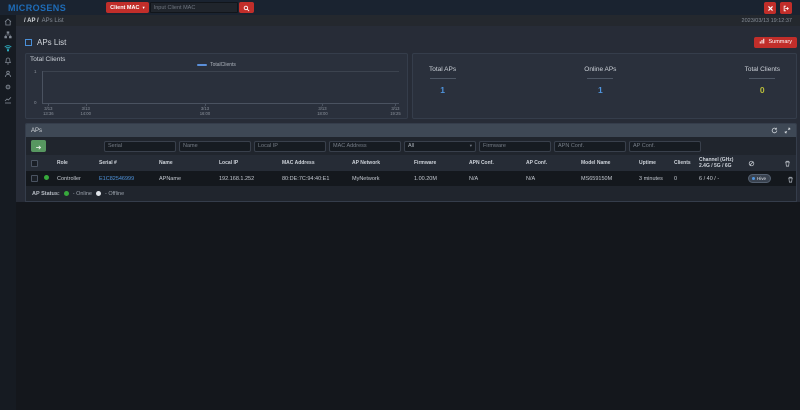  What do you see at coordinates (425, 178) in the screenshot?
I see `cell-firmware: 1.00.20M` at bounding box center [425, 178].